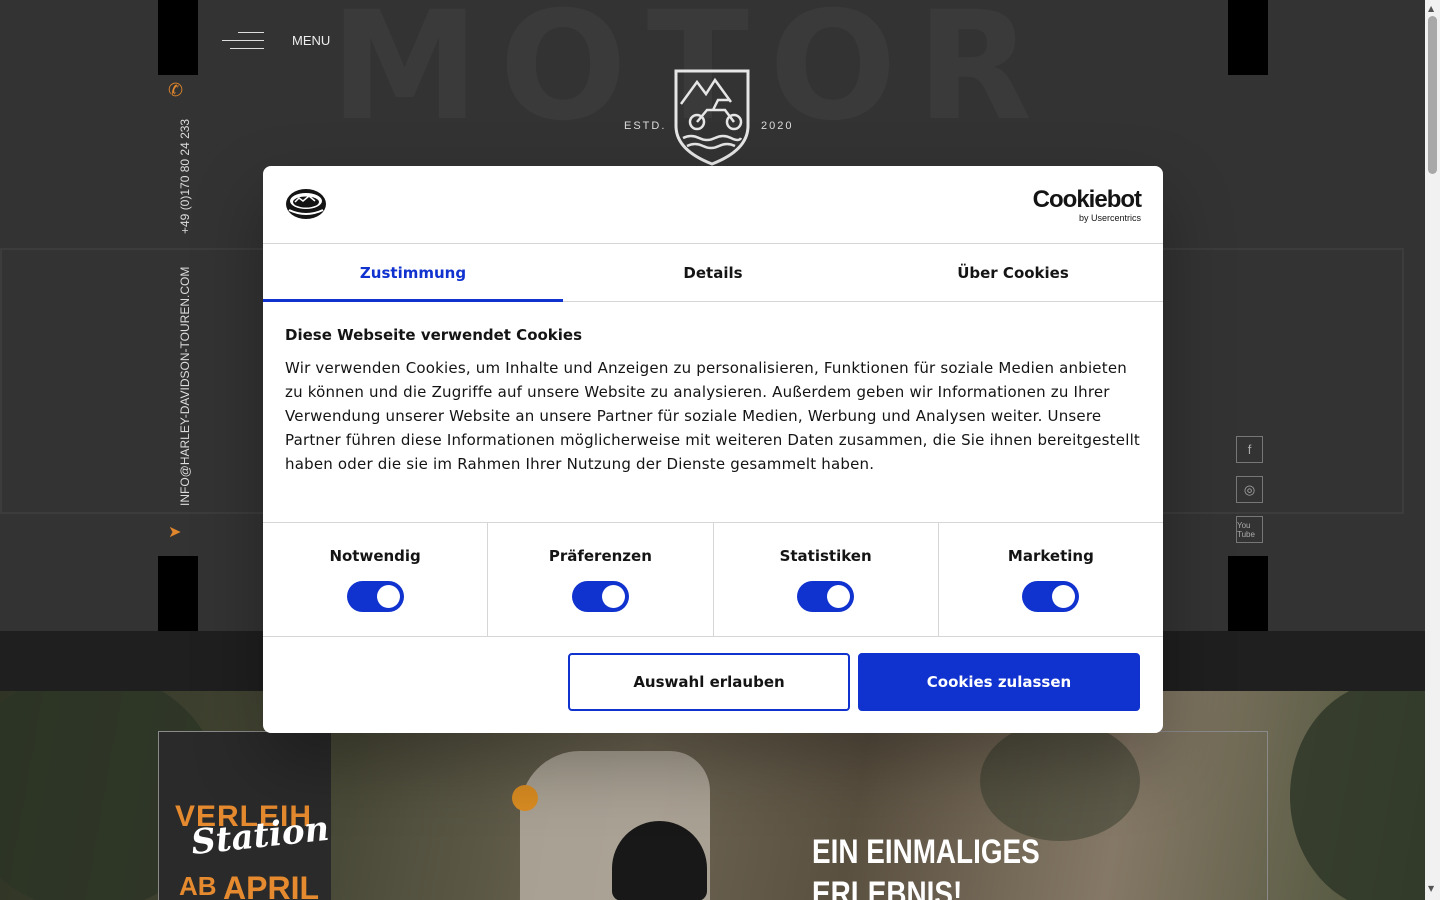 This screenshot has width=1440, height=900. I want to click on tree-shape, so click(1357, 795).